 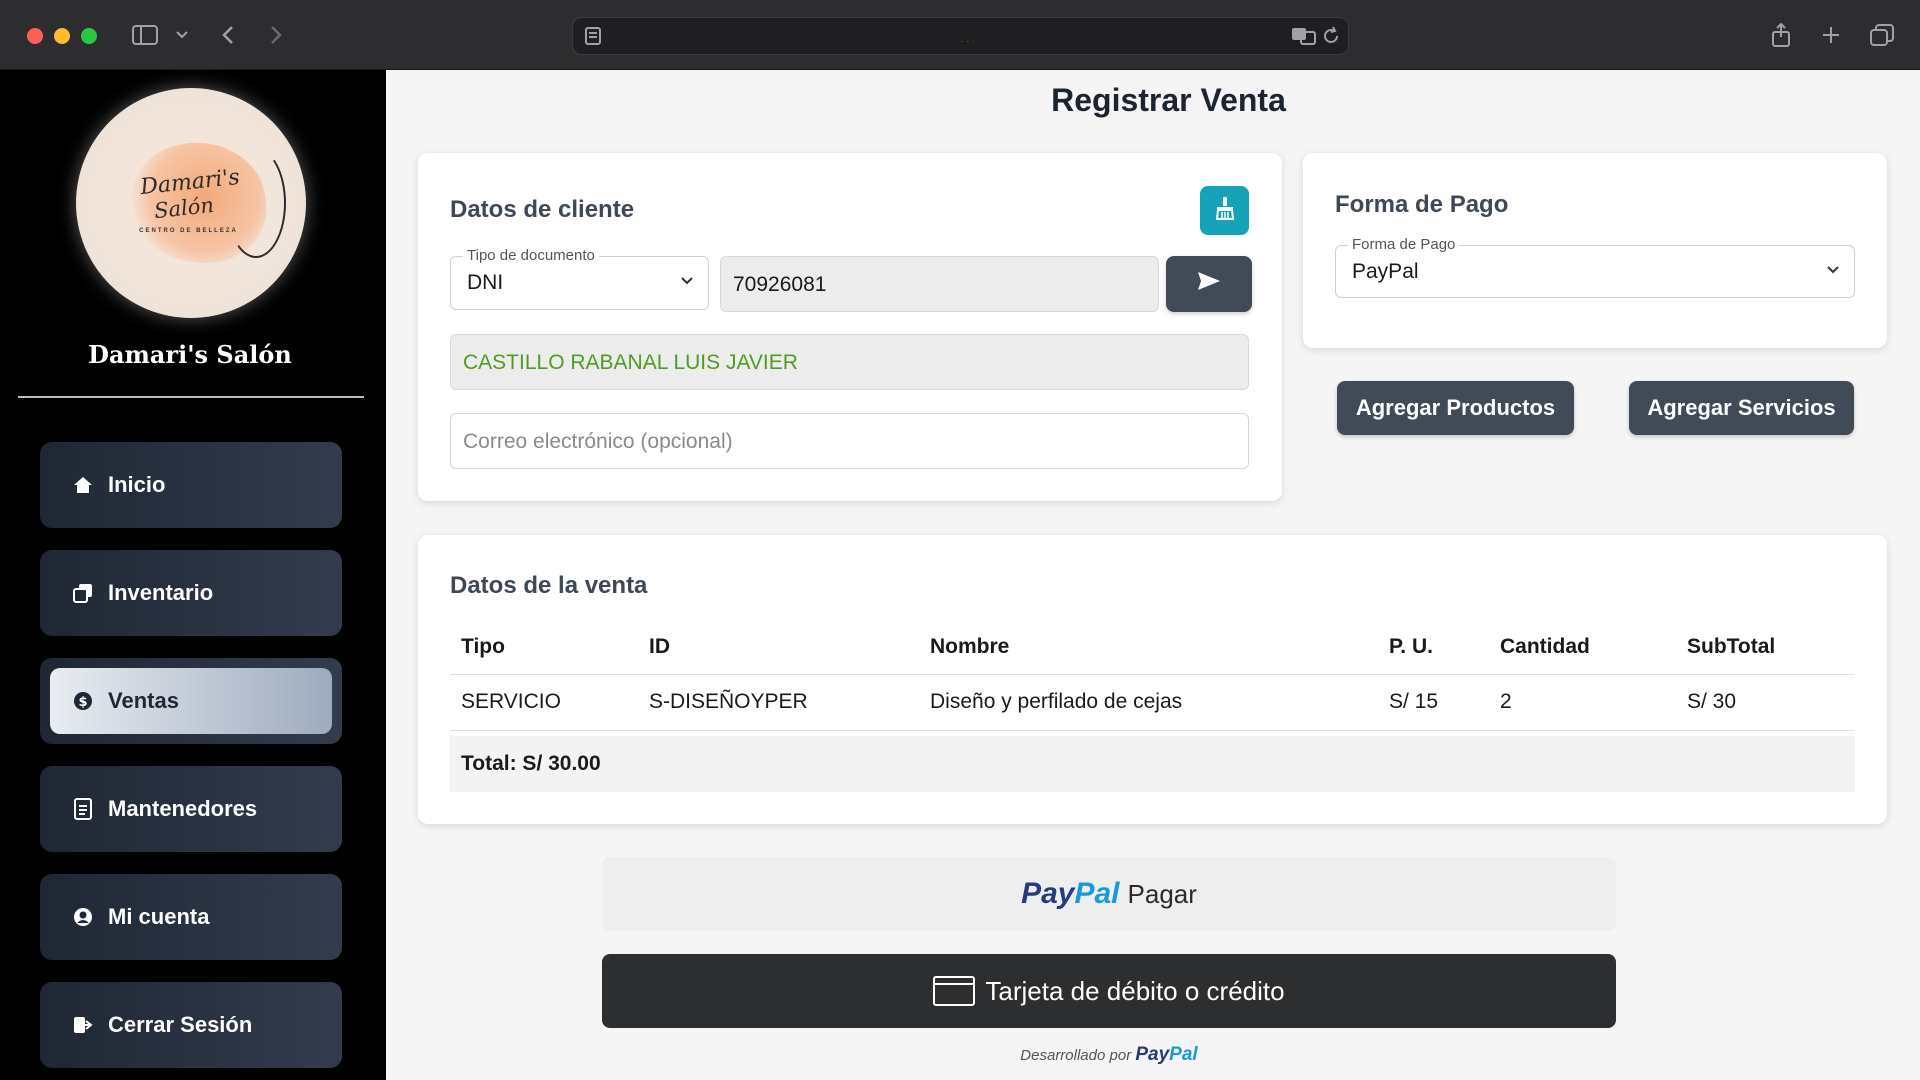 I want to click on broom-icon, so click(x=1225, y=210).